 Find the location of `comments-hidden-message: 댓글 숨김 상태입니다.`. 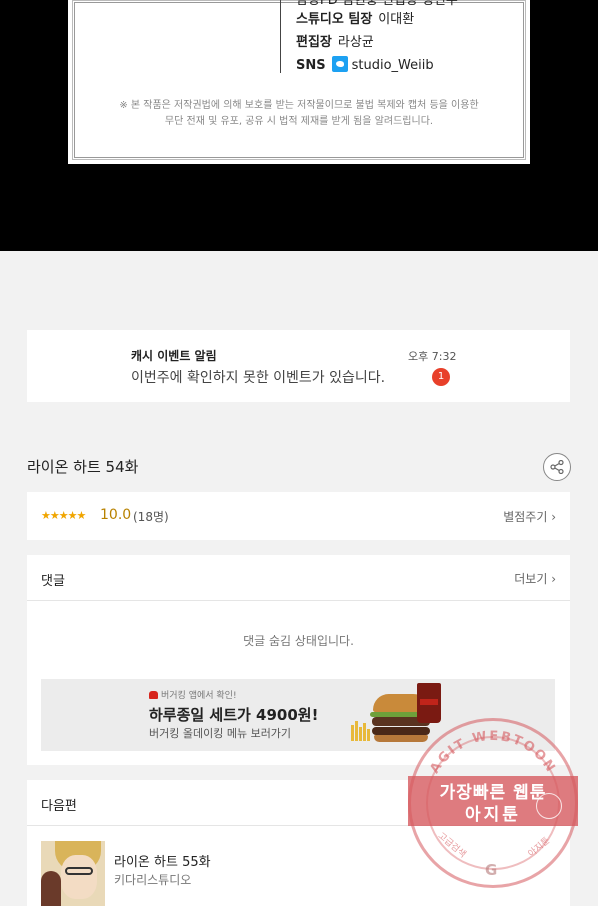

comments-hidden-message: 댓글 숨김 상태입니다. is located at coordinates (298, 641).